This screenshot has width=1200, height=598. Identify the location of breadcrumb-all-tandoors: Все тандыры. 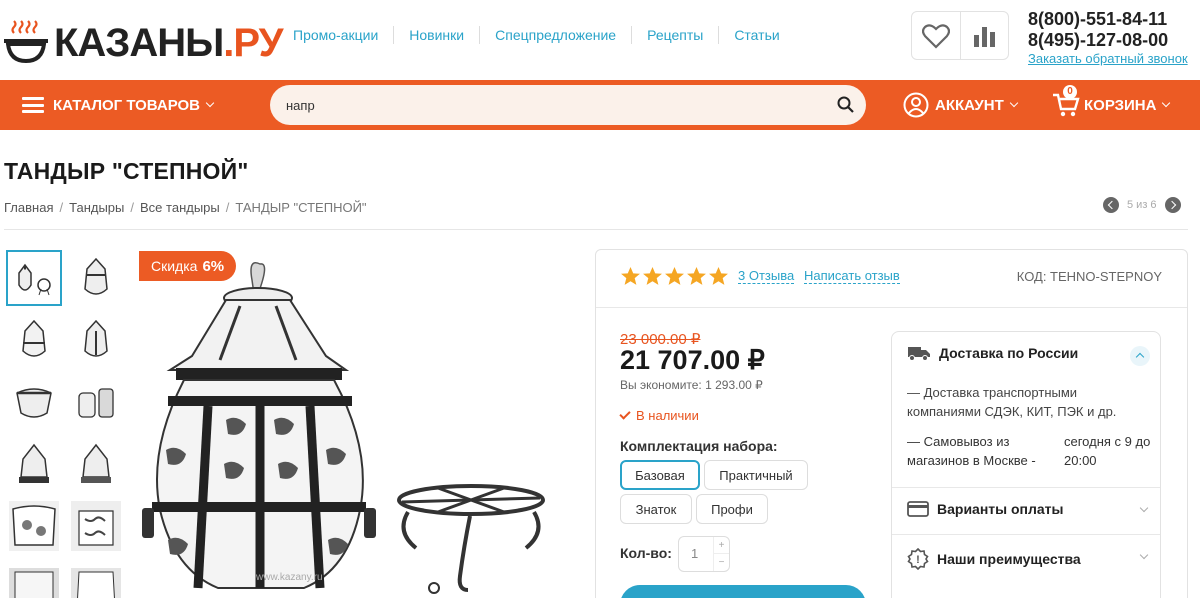
(180, 207).